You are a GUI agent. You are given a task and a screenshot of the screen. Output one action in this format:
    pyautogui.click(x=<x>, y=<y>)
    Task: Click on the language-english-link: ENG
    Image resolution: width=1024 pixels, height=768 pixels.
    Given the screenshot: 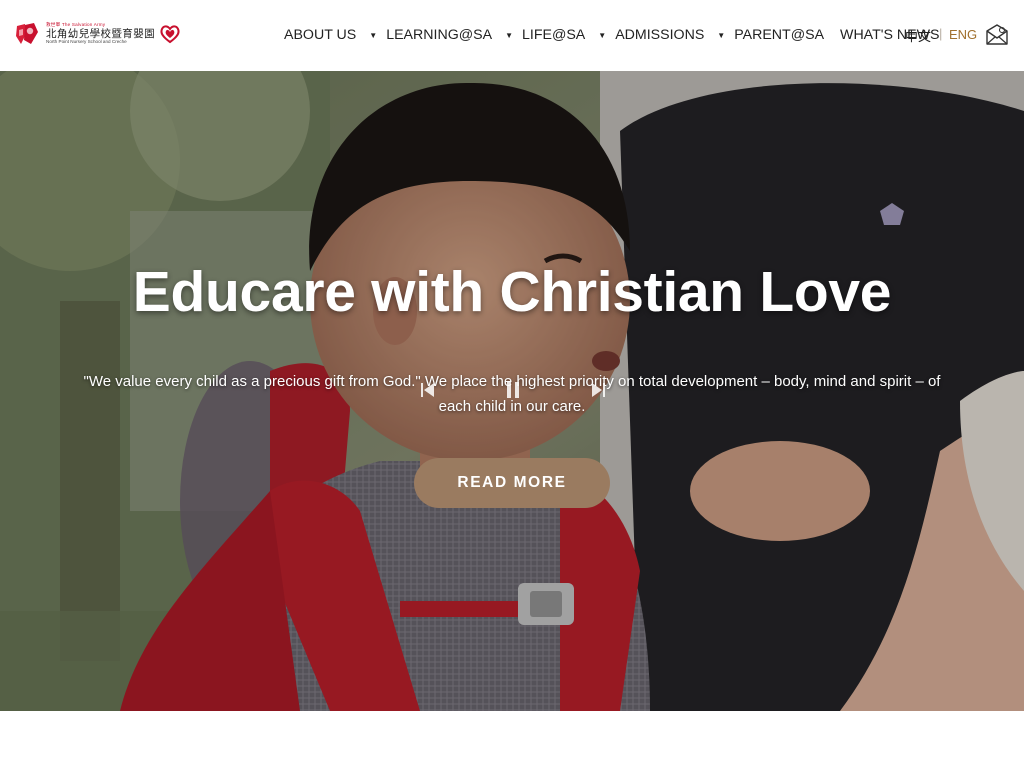 What is the action you would take?
    pyautogui.click(x=963, y=34)
    